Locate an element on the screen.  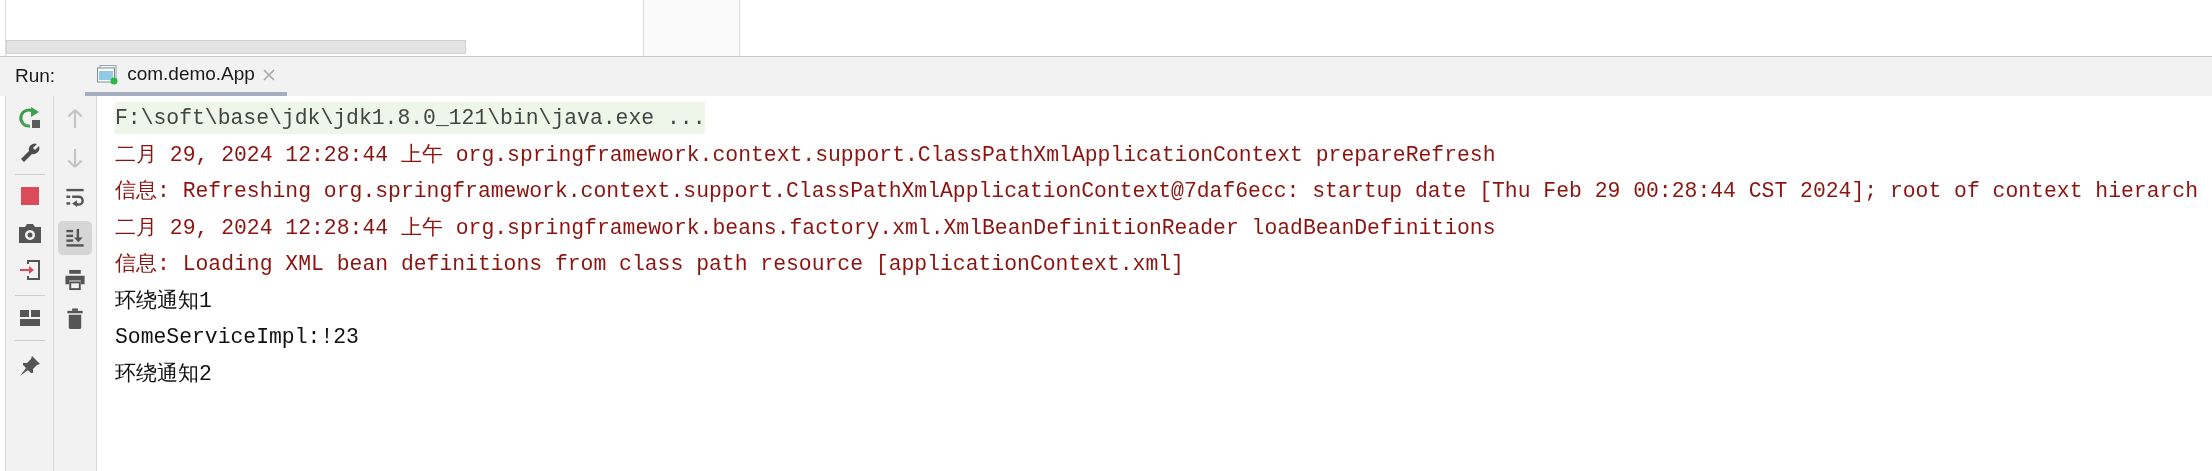
camera-icon is located at coordinates (29, 233).